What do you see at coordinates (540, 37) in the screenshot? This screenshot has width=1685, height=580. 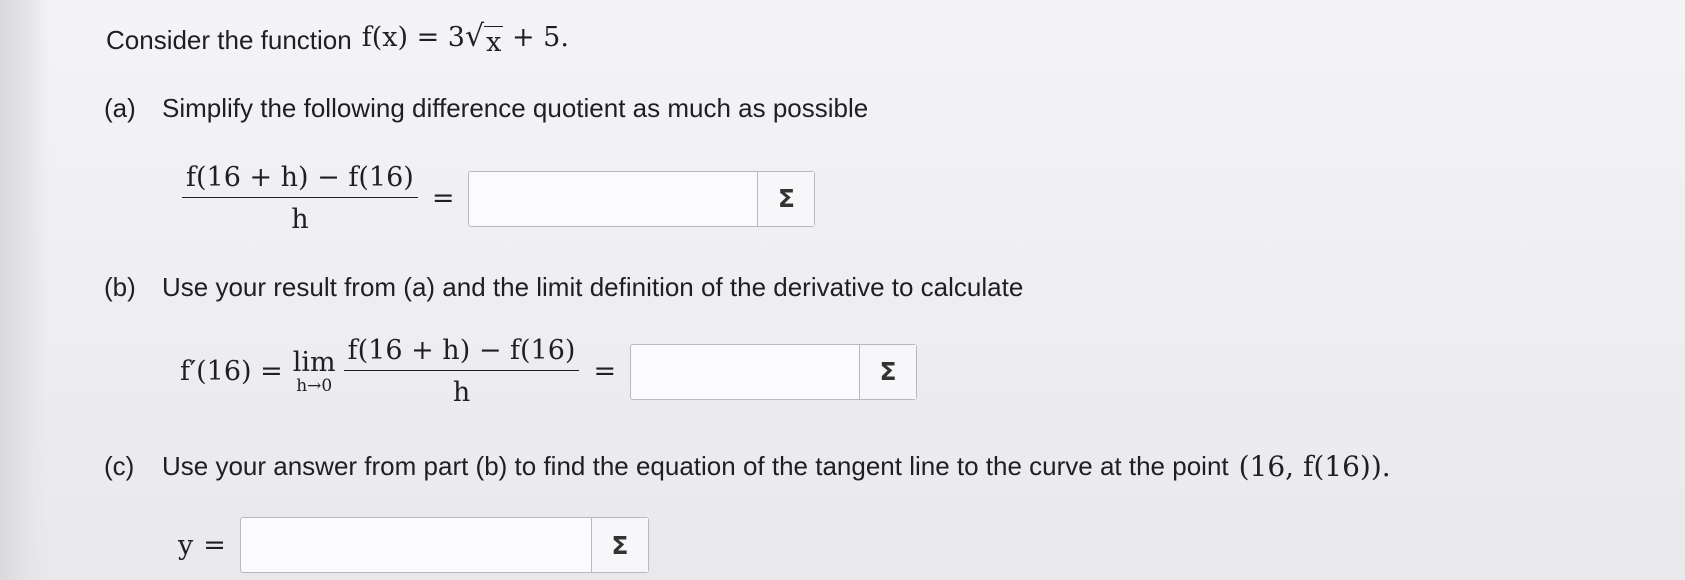 I see `function-tail: + 5.` at bounding box center [540, 37].